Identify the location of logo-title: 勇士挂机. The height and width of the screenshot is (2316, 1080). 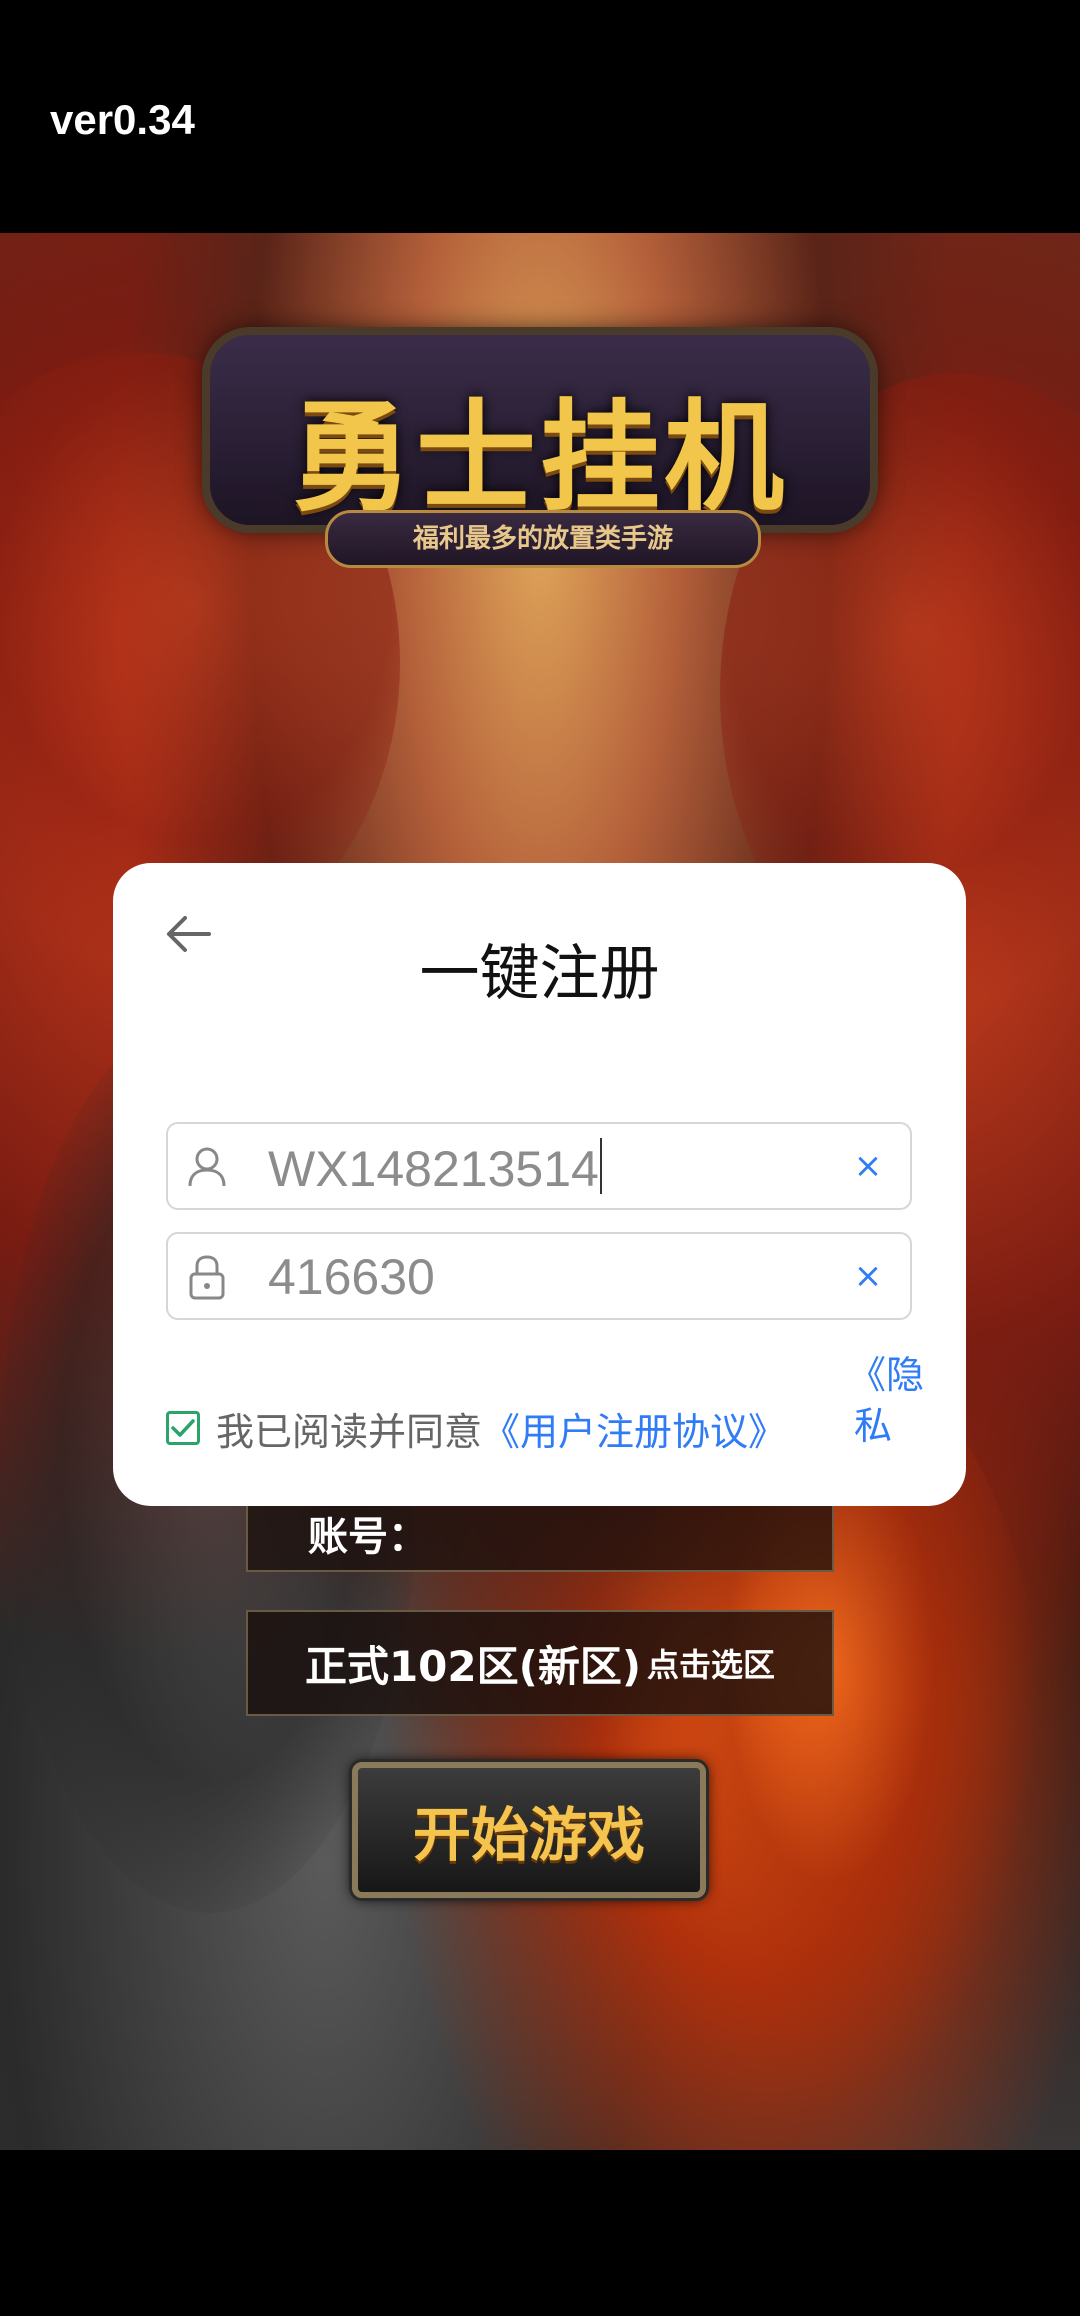
(540, 458).